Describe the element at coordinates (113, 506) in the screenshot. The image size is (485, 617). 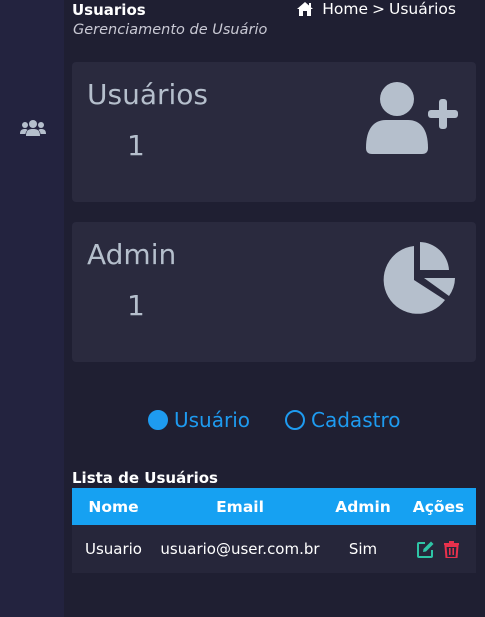
I see `column-header-nome: Nome` at that location.